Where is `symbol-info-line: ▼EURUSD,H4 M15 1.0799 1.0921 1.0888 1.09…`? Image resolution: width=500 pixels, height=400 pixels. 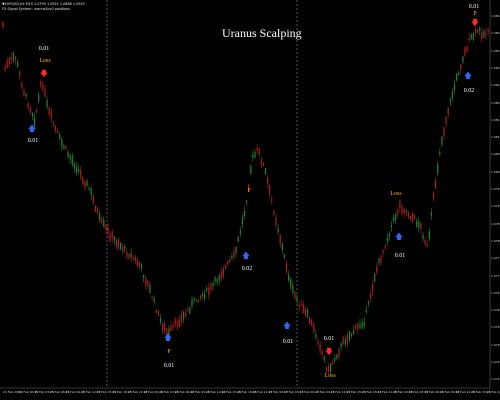 symbol-info-line: ▼EURUSD,H4 M15 1.0799 1.0921 1.0888 1.09… is located at coordinates (43, 4).